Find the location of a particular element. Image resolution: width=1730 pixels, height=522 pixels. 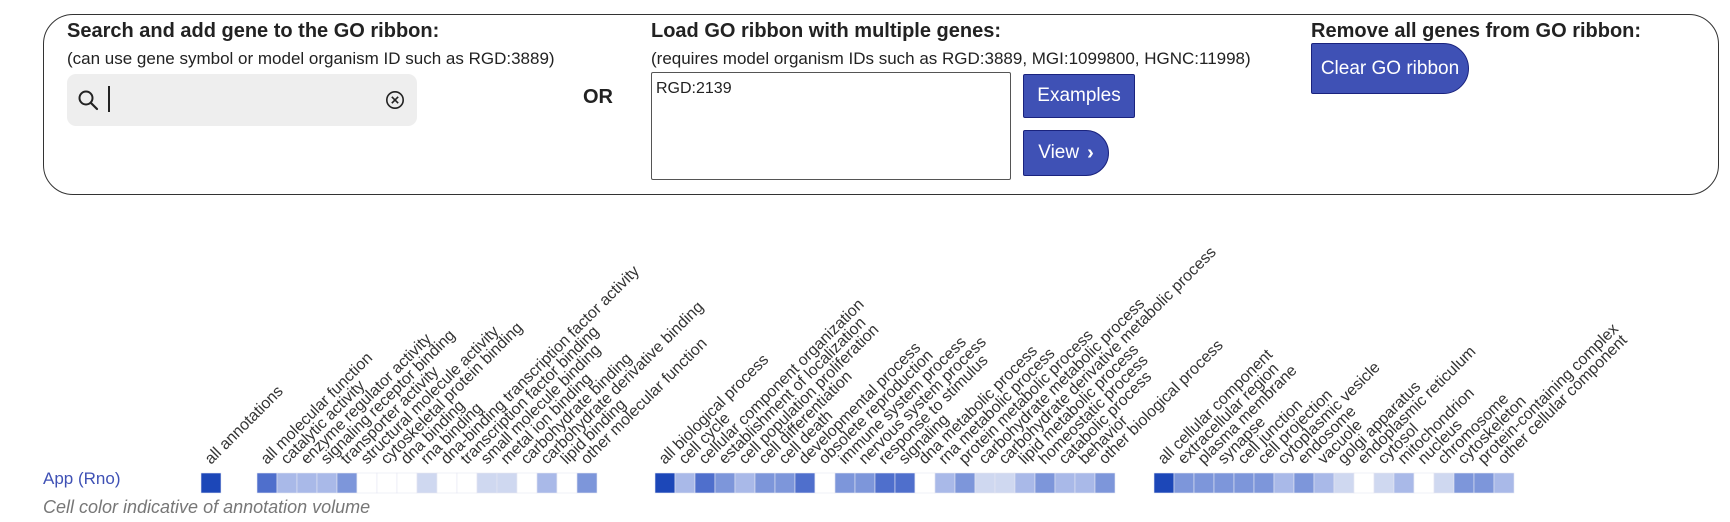

ribbon-cell-structural-molecule-activity is located at coordinates (367, 483).